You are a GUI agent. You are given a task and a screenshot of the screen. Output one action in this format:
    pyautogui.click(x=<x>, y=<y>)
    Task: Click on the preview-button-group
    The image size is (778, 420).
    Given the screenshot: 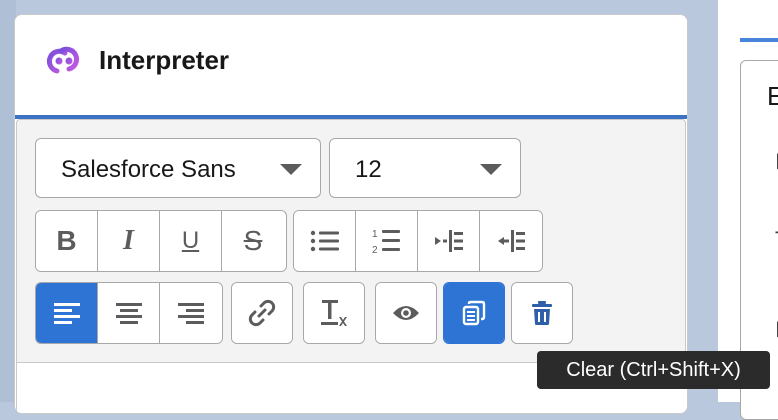 What is the action you would take?
    pyautogui.click(x=406, y=313)
    